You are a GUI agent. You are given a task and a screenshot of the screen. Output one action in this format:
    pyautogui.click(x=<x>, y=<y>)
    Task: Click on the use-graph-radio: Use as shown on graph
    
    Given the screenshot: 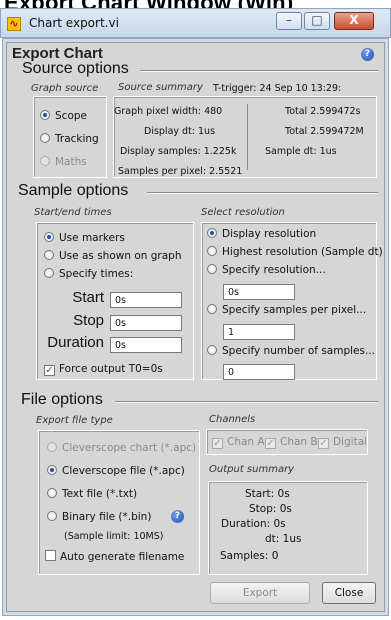 What is the action you would take?
    pyautogui.click(x=112, y=256)
    